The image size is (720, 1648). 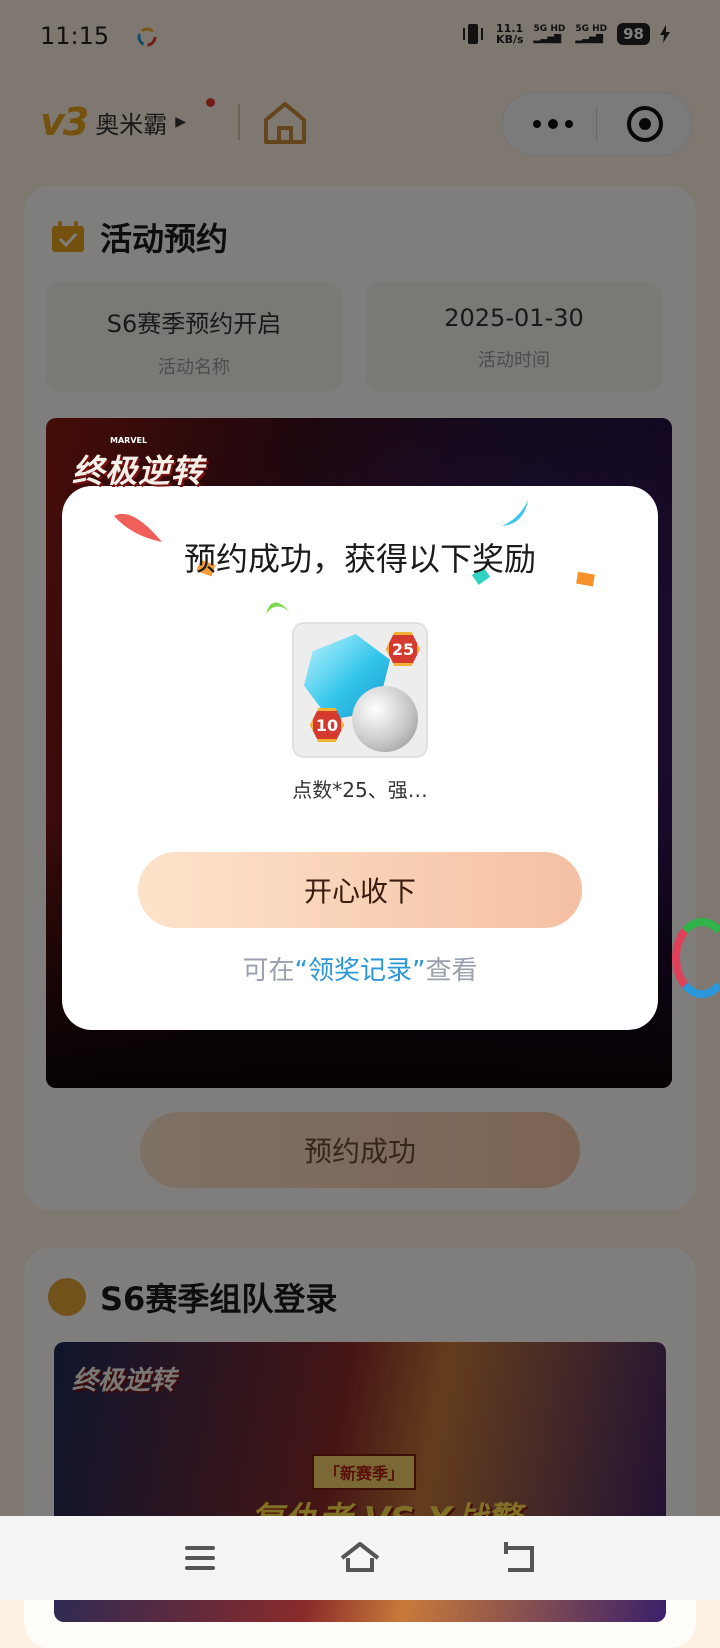 What do you see at coordinates (200, 1558) in the screenshot?
I see `menu-icon` at bounding box center [200, 1558].